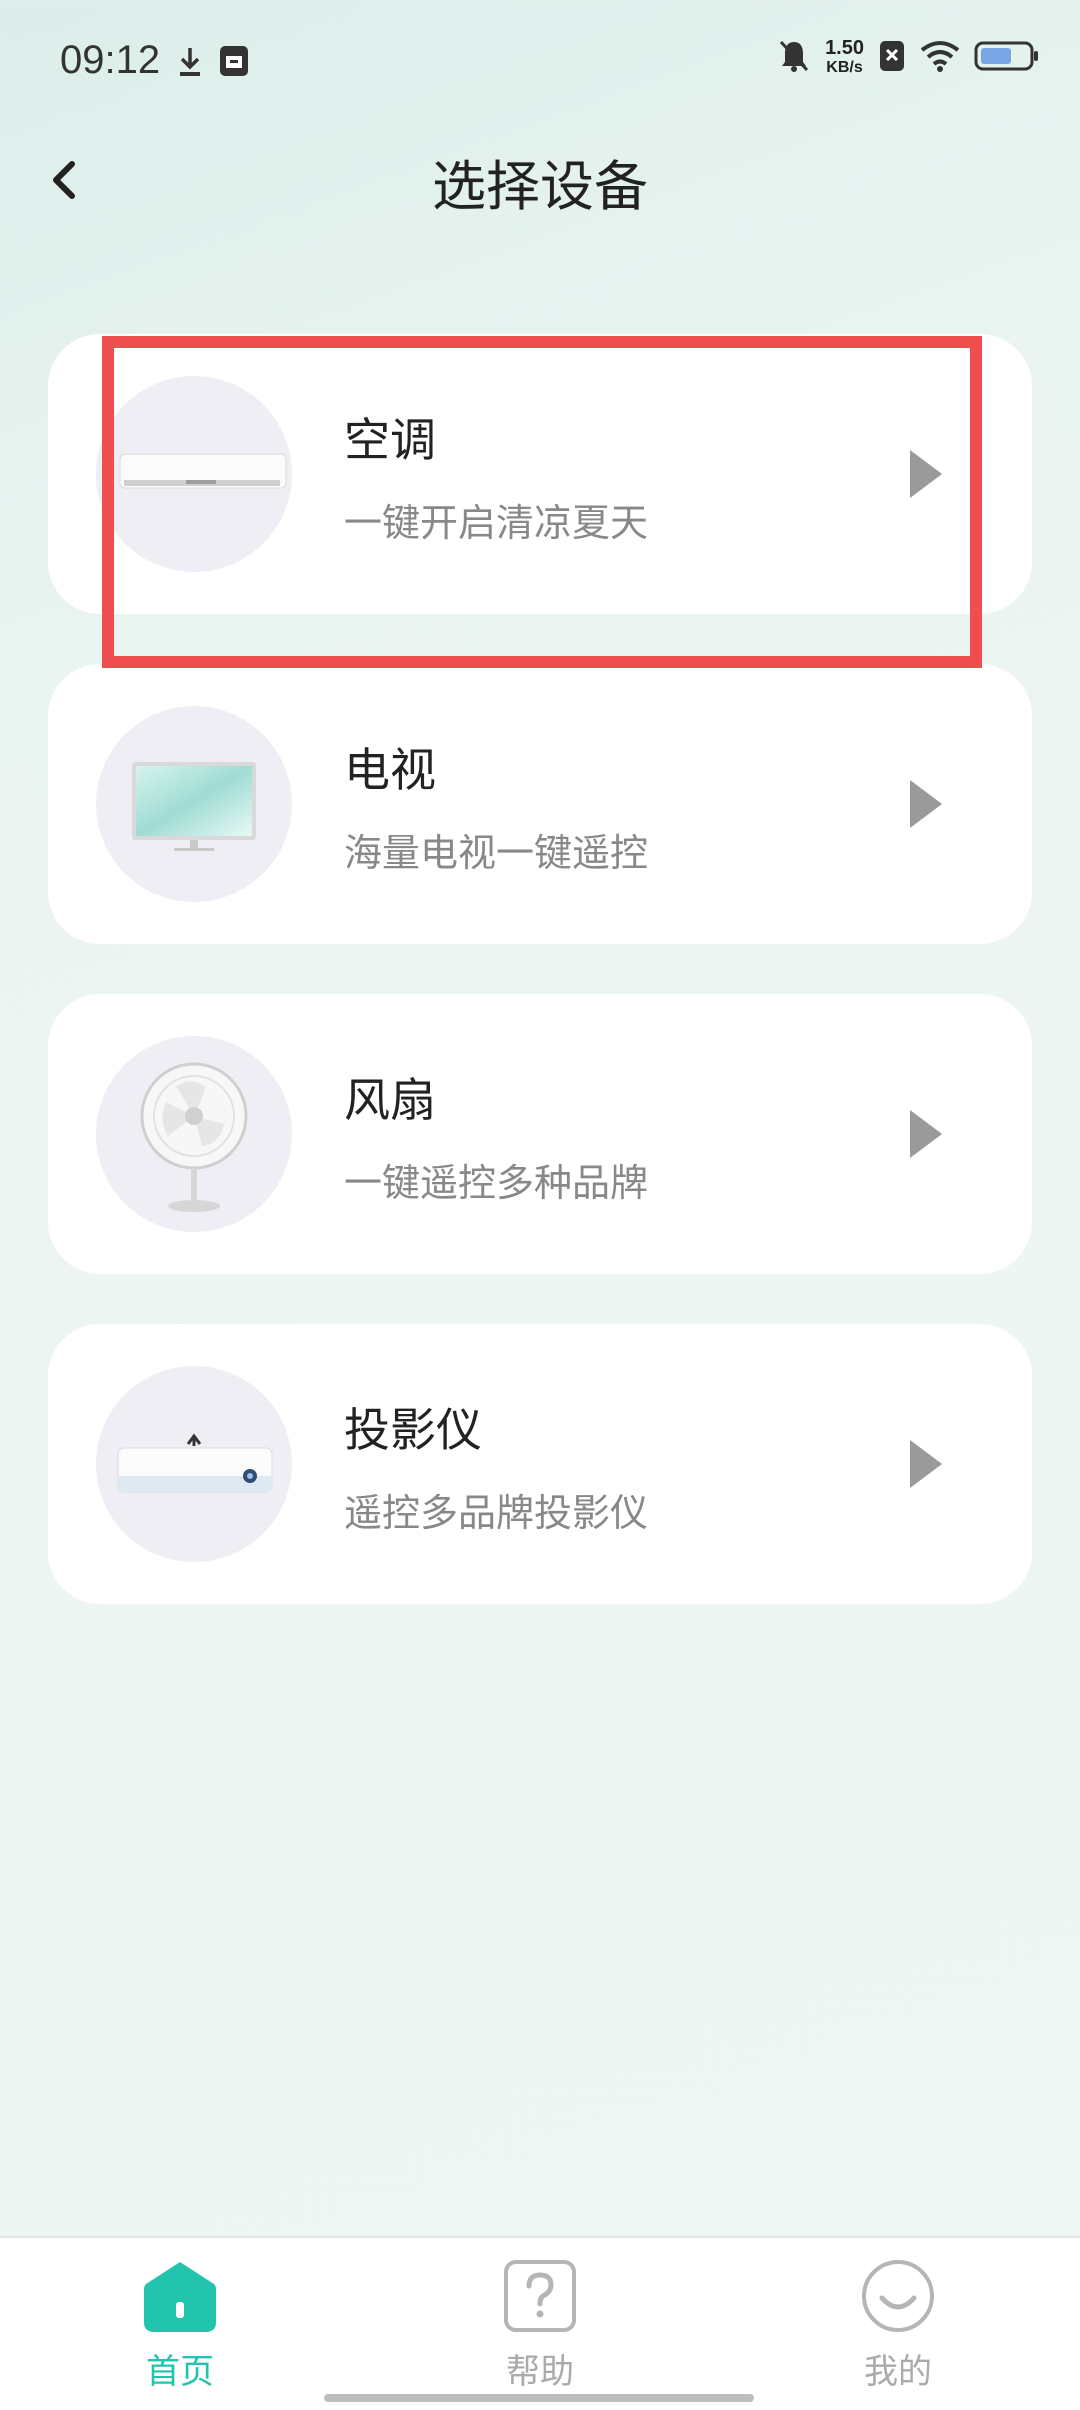 Image resolution: width=1080 pixels, height=2410 pixels. What do you see at coordinates (194, 1464) in the screenshot?
I see `projector-image` at bounding box center [194, 1464].